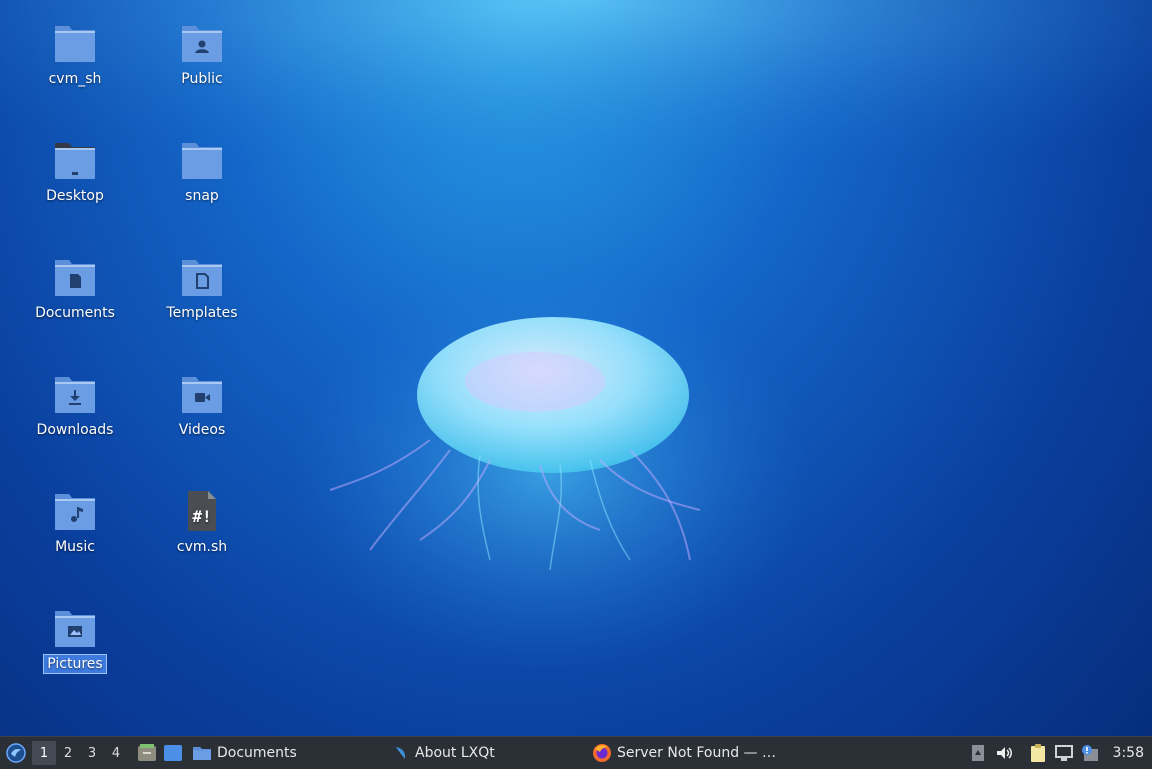 Image resolution: width=1152 pixels, height=769 pixels. I want to click on shell-script-icon: #!, so click(202, 511).